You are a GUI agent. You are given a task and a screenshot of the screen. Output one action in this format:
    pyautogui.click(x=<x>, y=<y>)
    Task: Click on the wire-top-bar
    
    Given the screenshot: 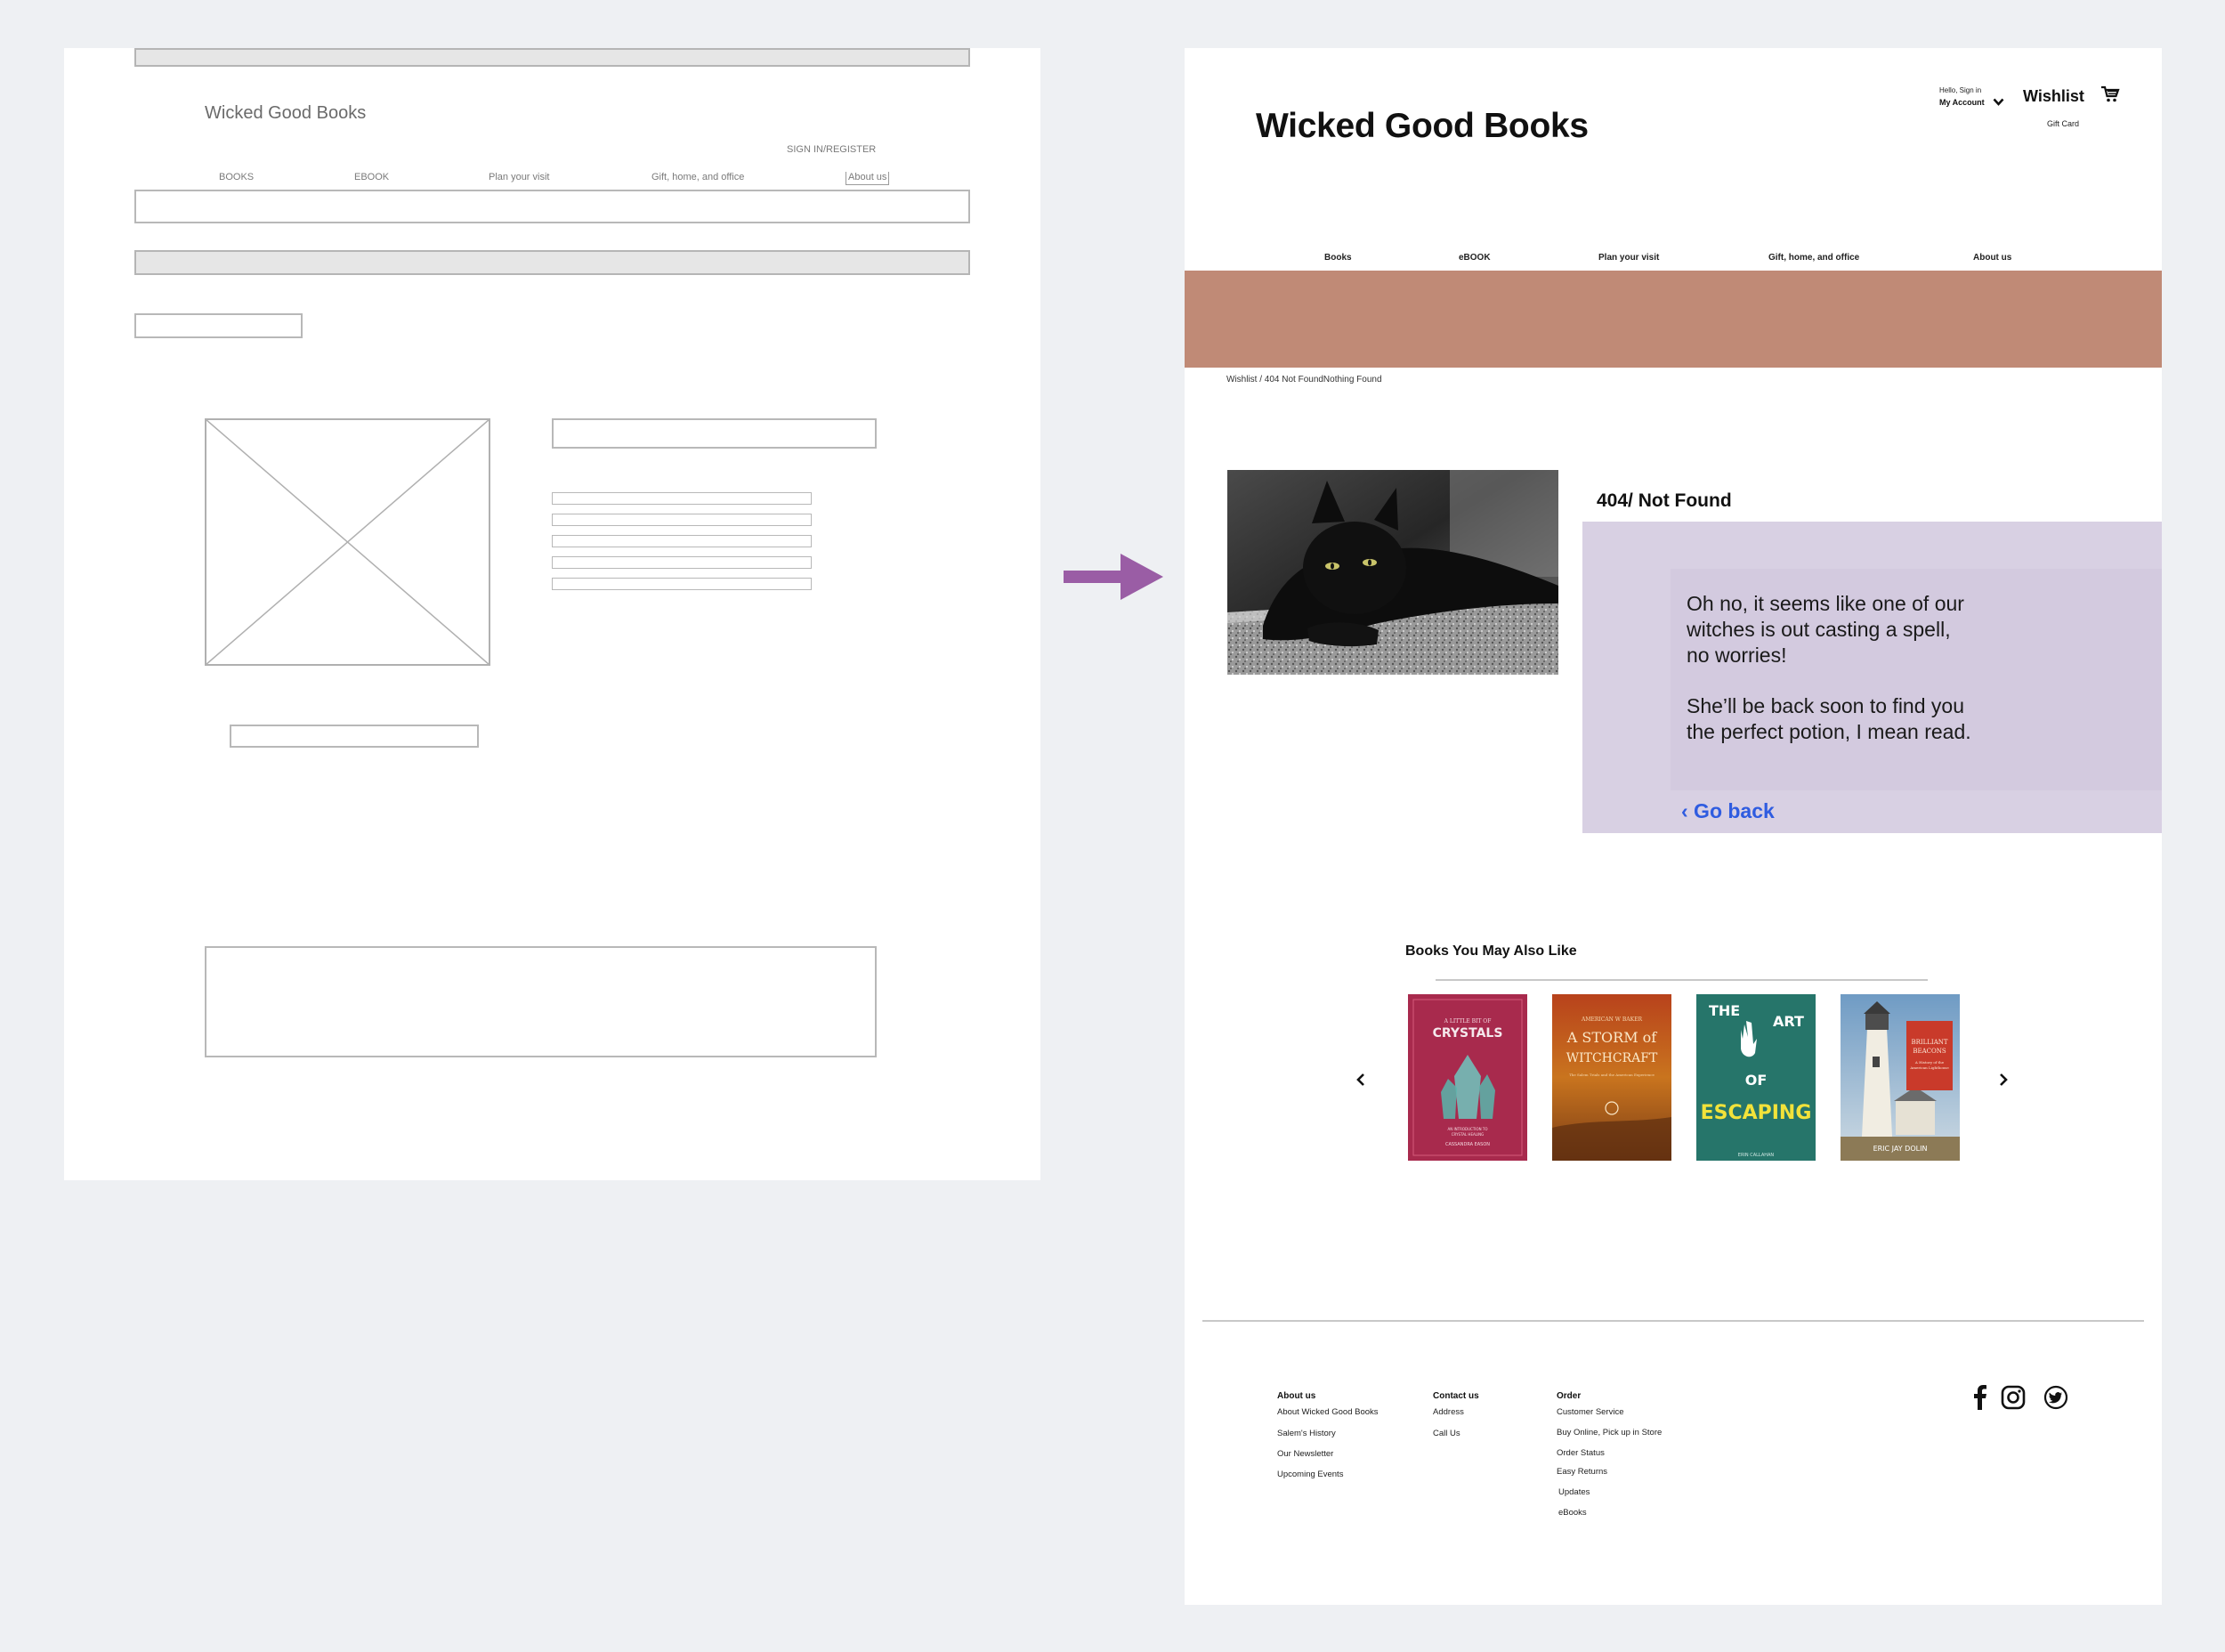 What is the action you would take?
    pyautogui.click(x=552, y=57)
    